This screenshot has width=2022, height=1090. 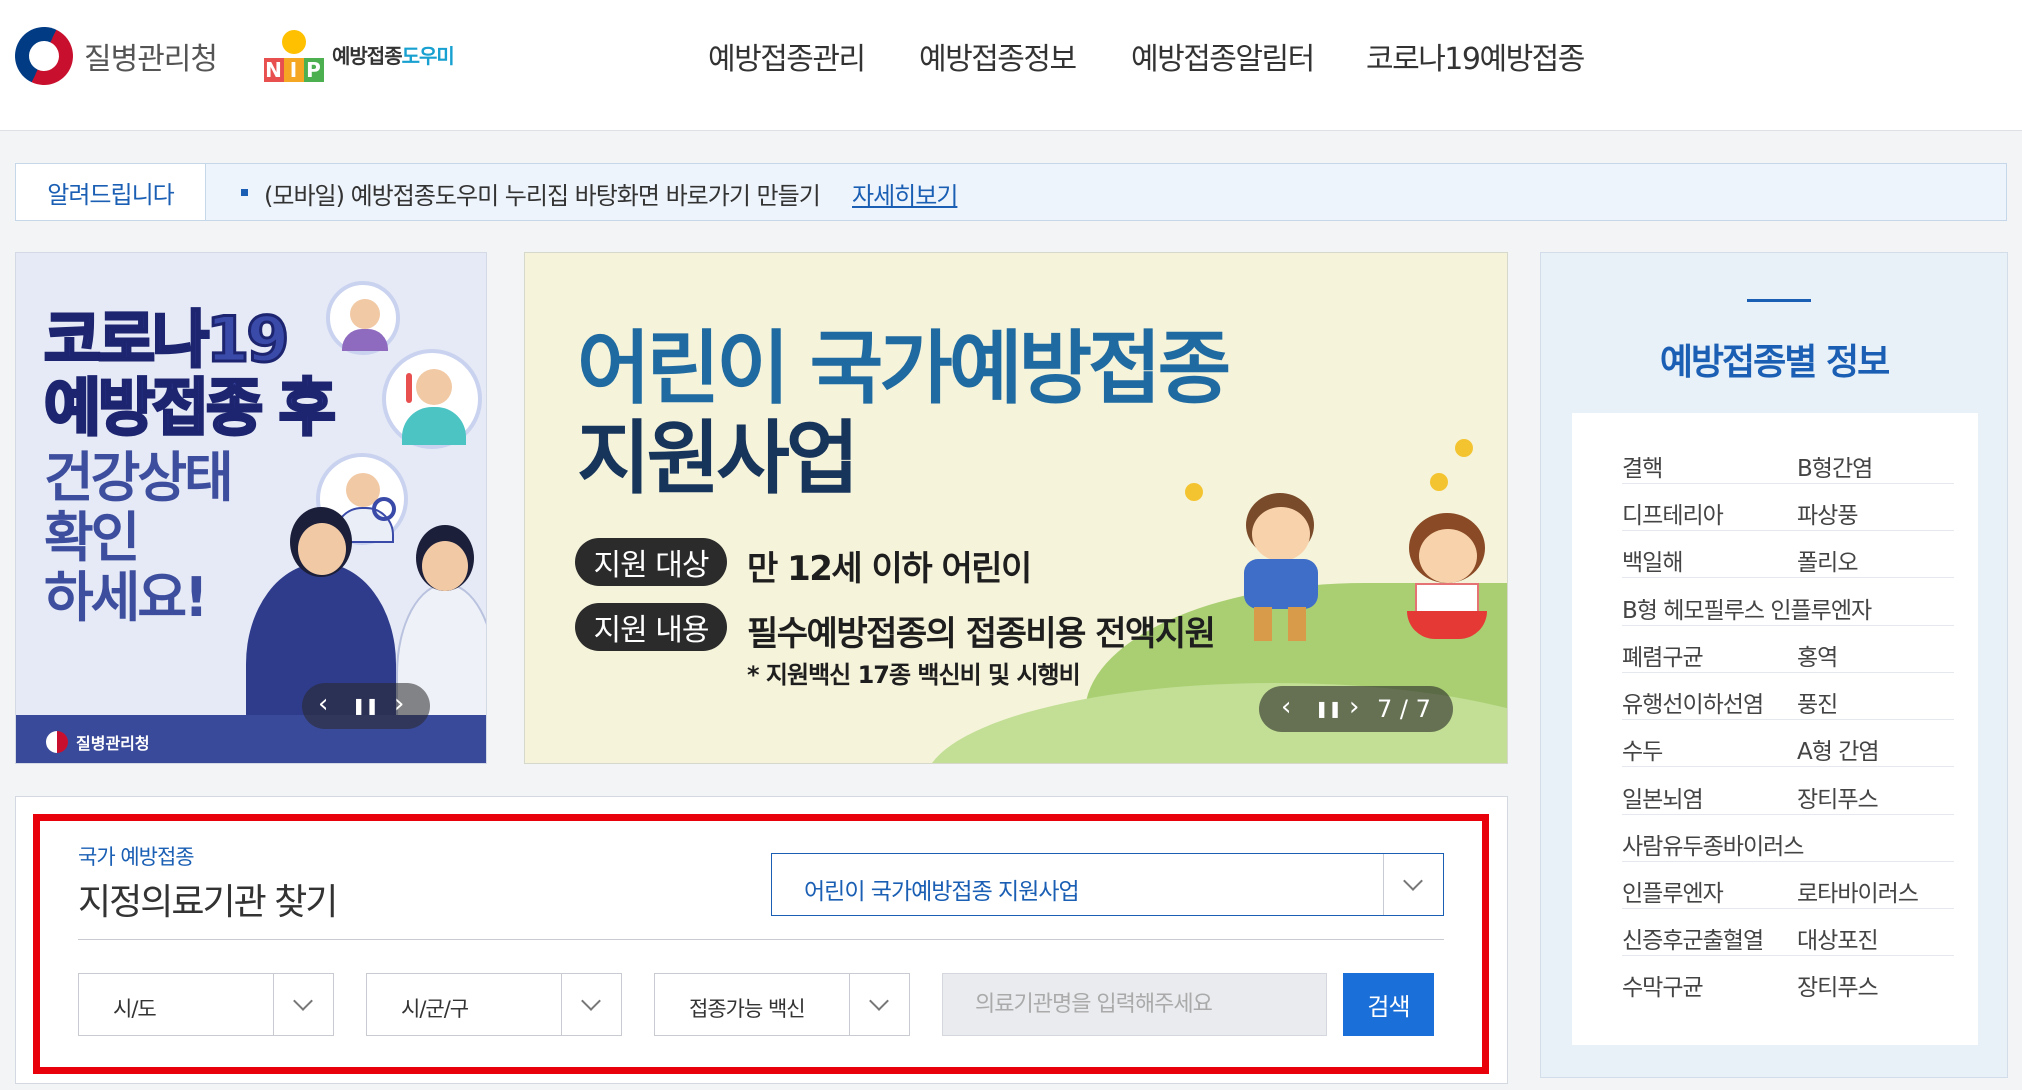 I want to click on girl-illustration, so click(x=1447, y=583).